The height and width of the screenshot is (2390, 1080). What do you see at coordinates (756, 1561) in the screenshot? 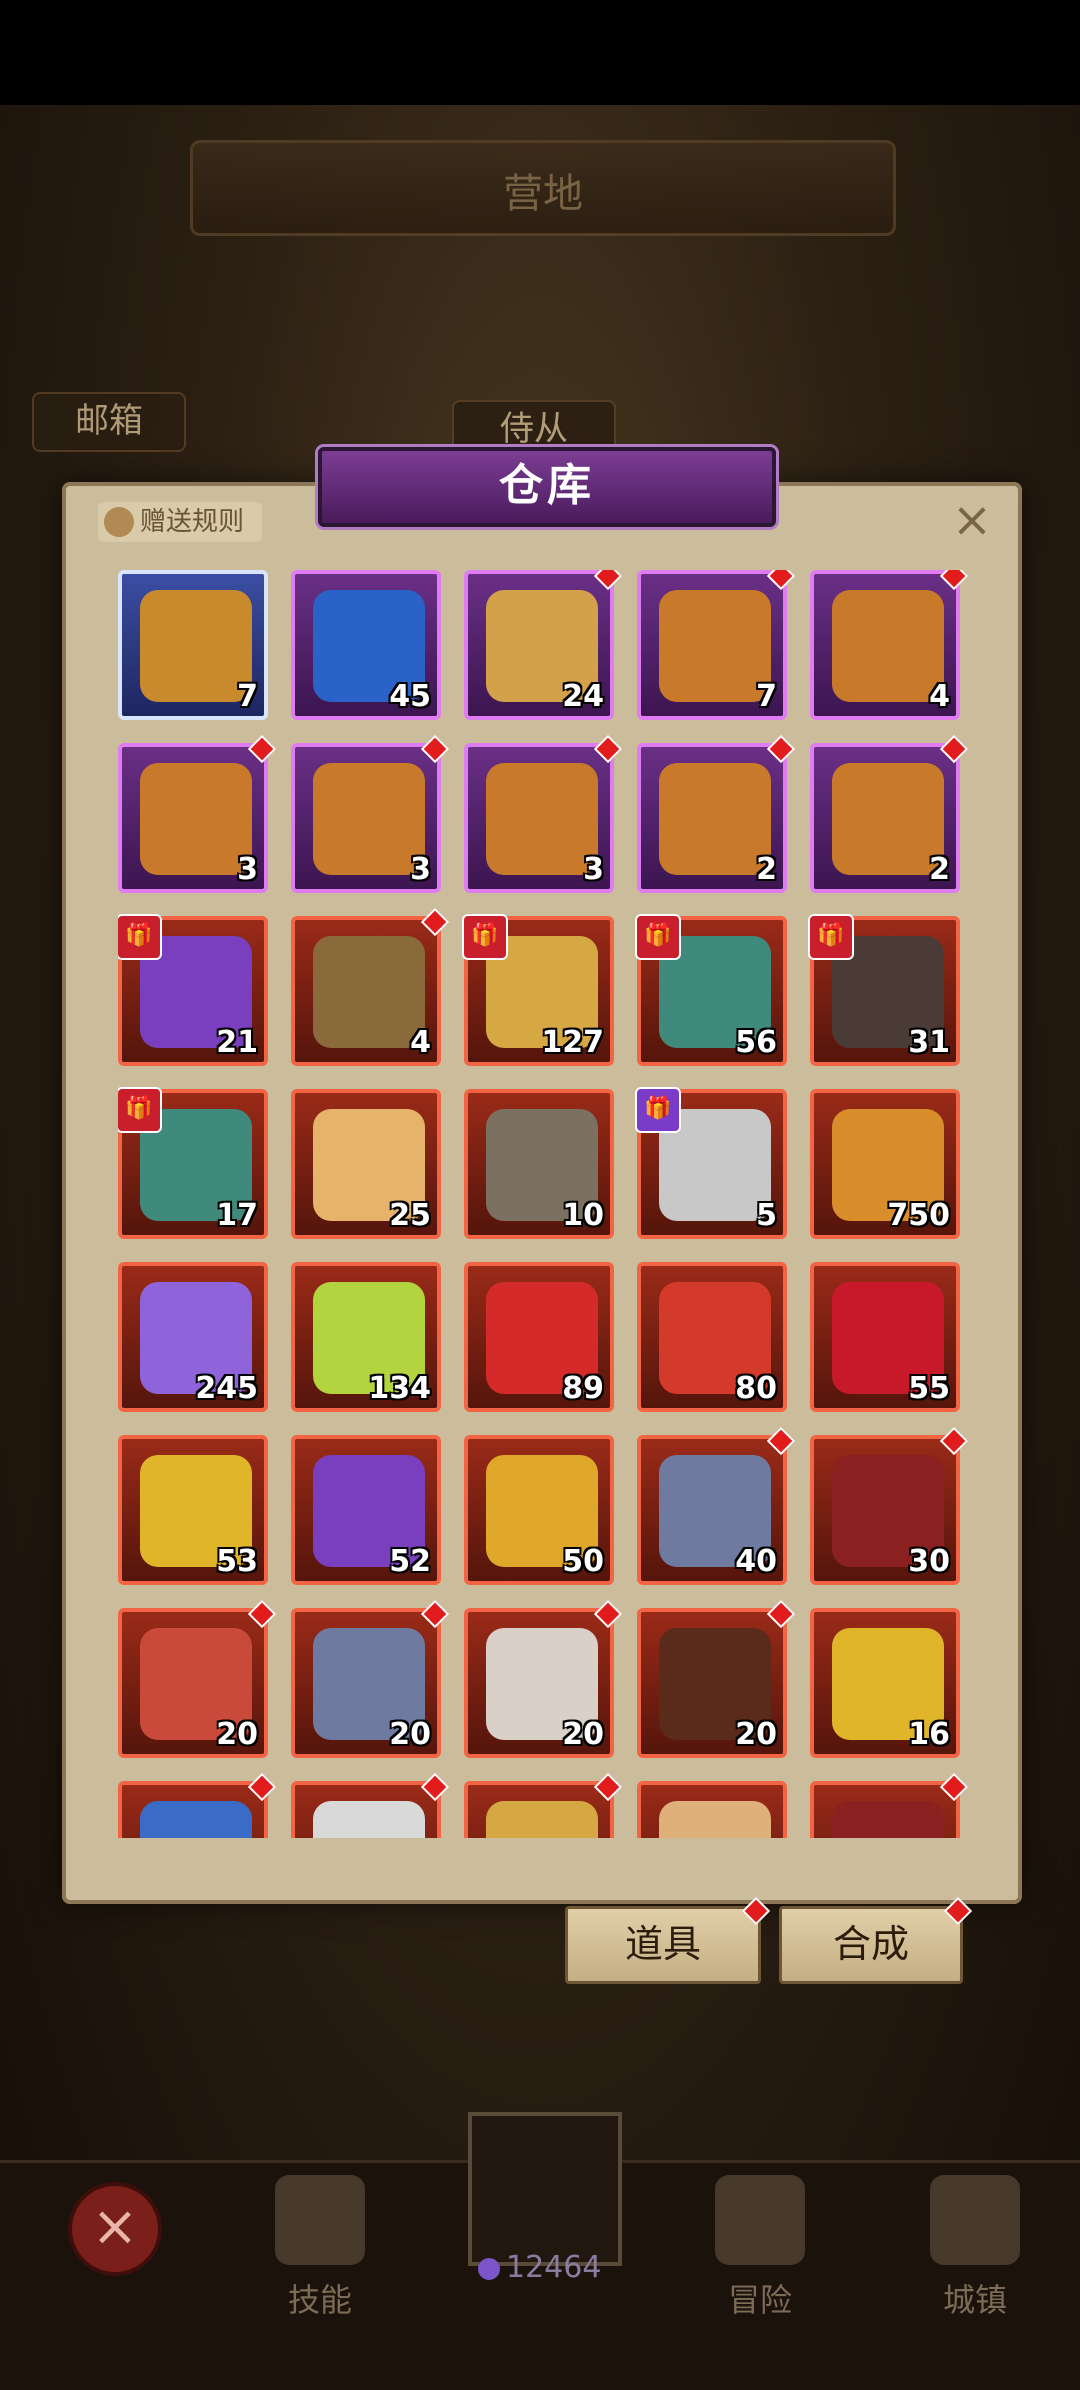
I see `item-count: 40` at bounding box center [756, 1561].